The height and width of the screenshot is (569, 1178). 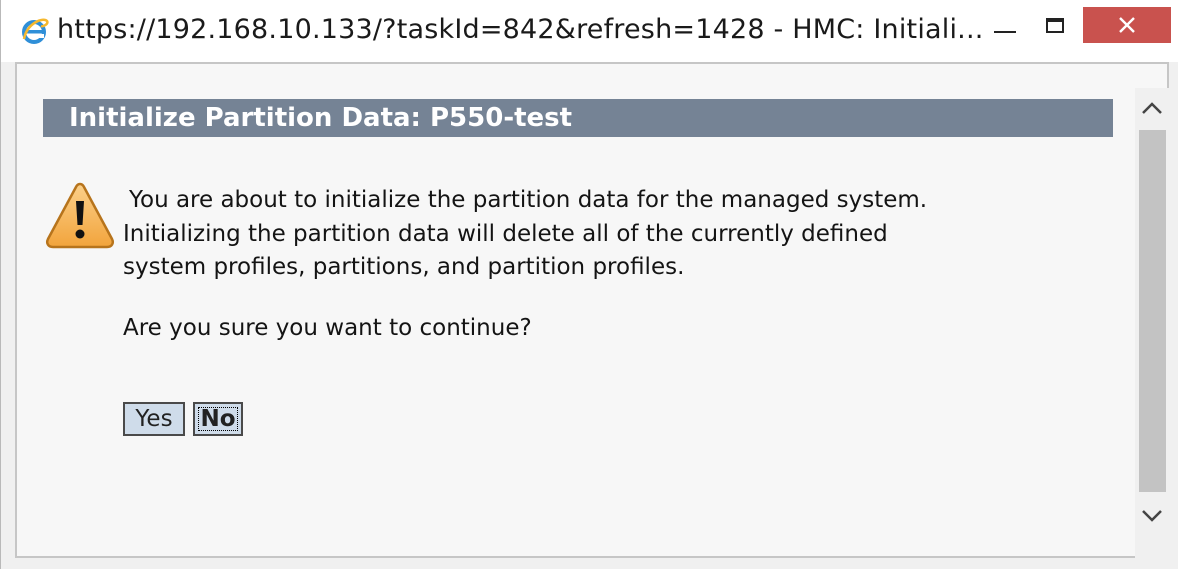 What do you see at coordinates (154, 419) in the screenshot?
I see `yes-button: Yes` at bounding box center [154, 419].